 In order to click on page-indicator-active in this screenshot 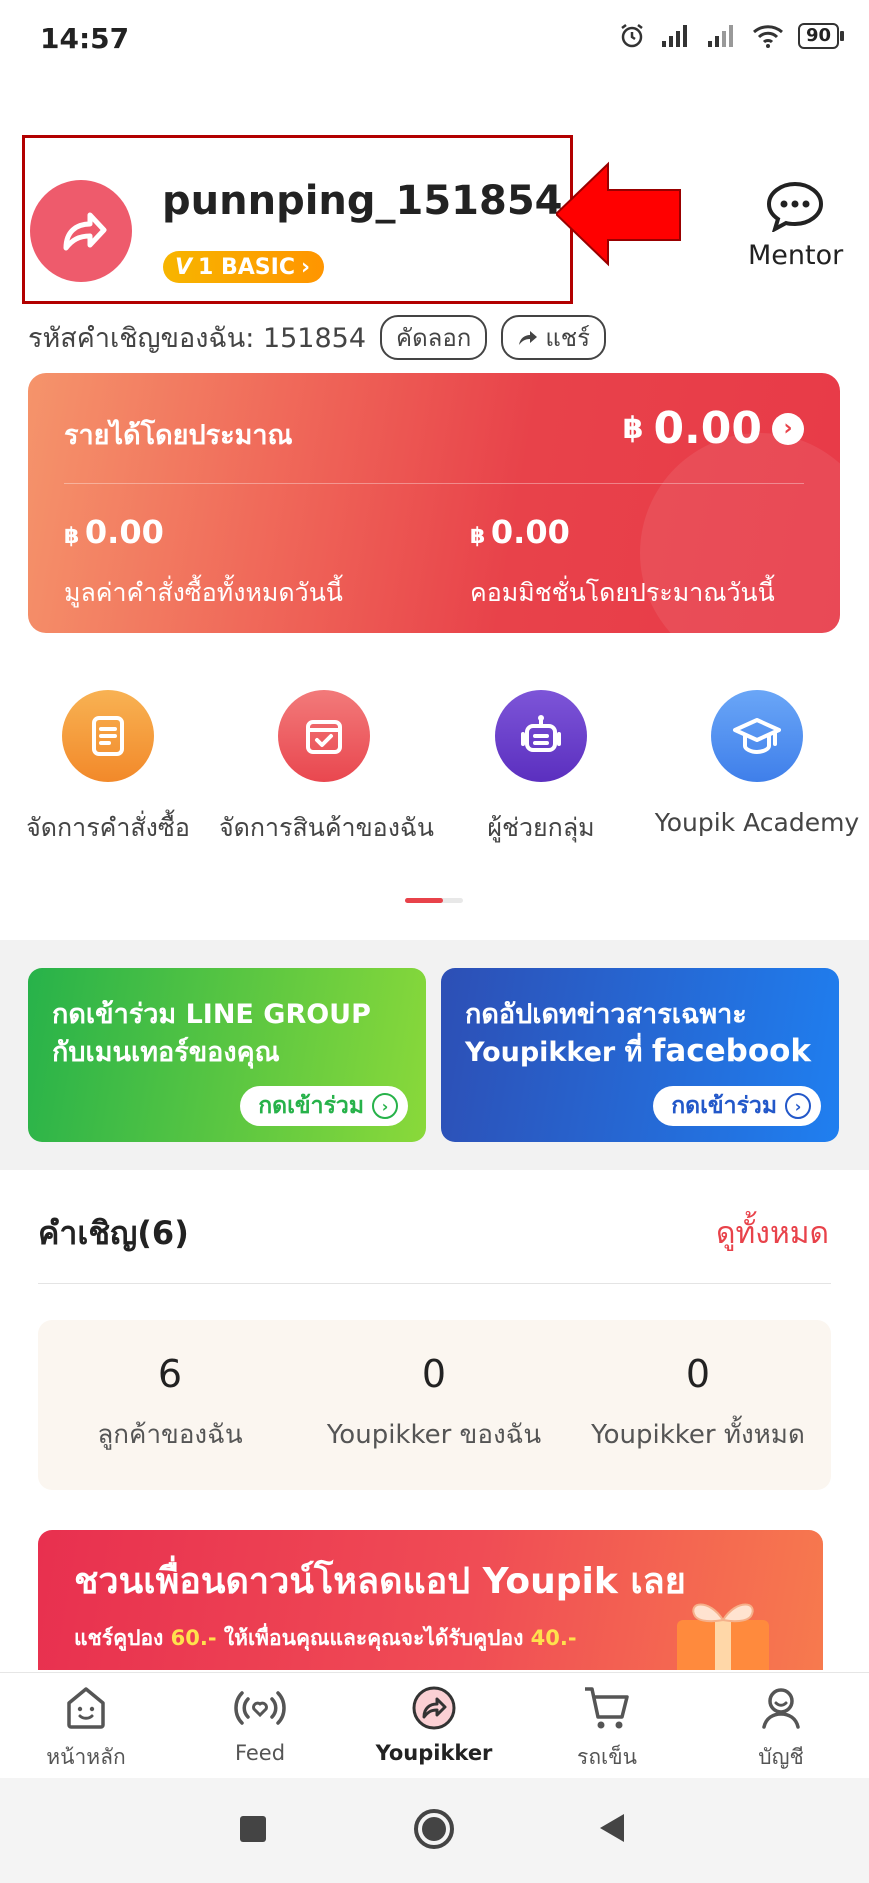, I will do `click(424, 900)`.